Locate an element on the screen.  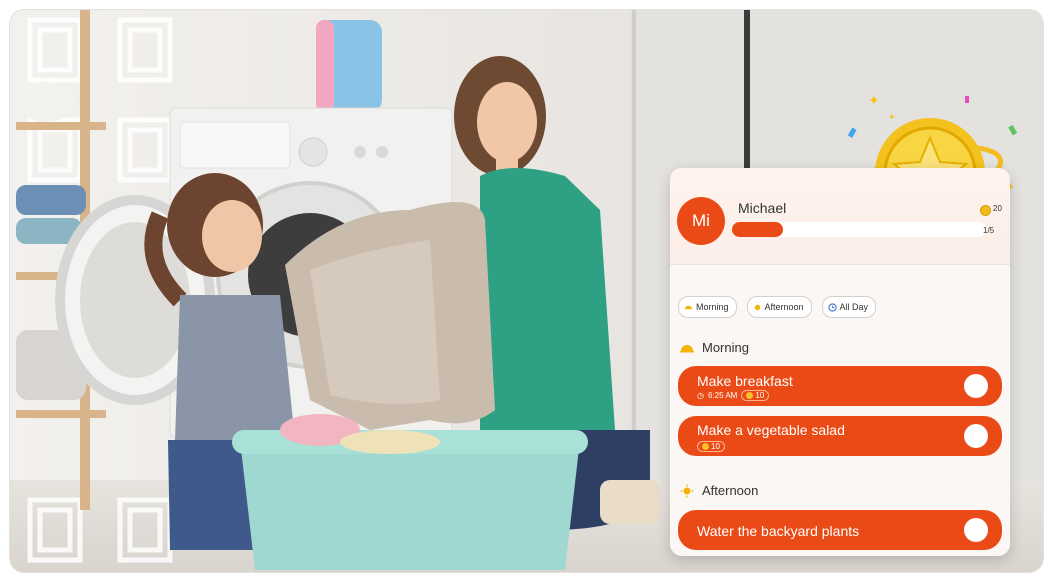
section-title-afternoon: Afternoon is located at coordinates (719, 490).